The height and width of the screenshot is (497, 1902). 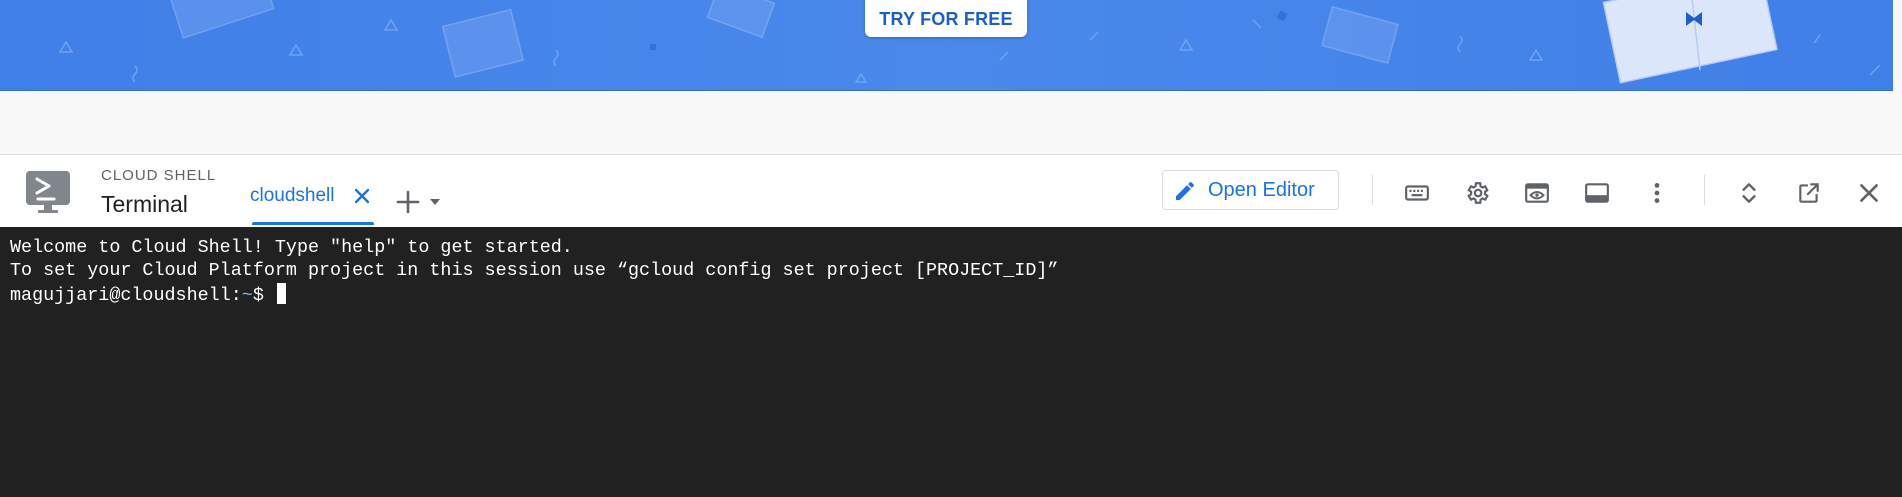 I want to click on active-tab-indicator, so click(x=313, y=223).